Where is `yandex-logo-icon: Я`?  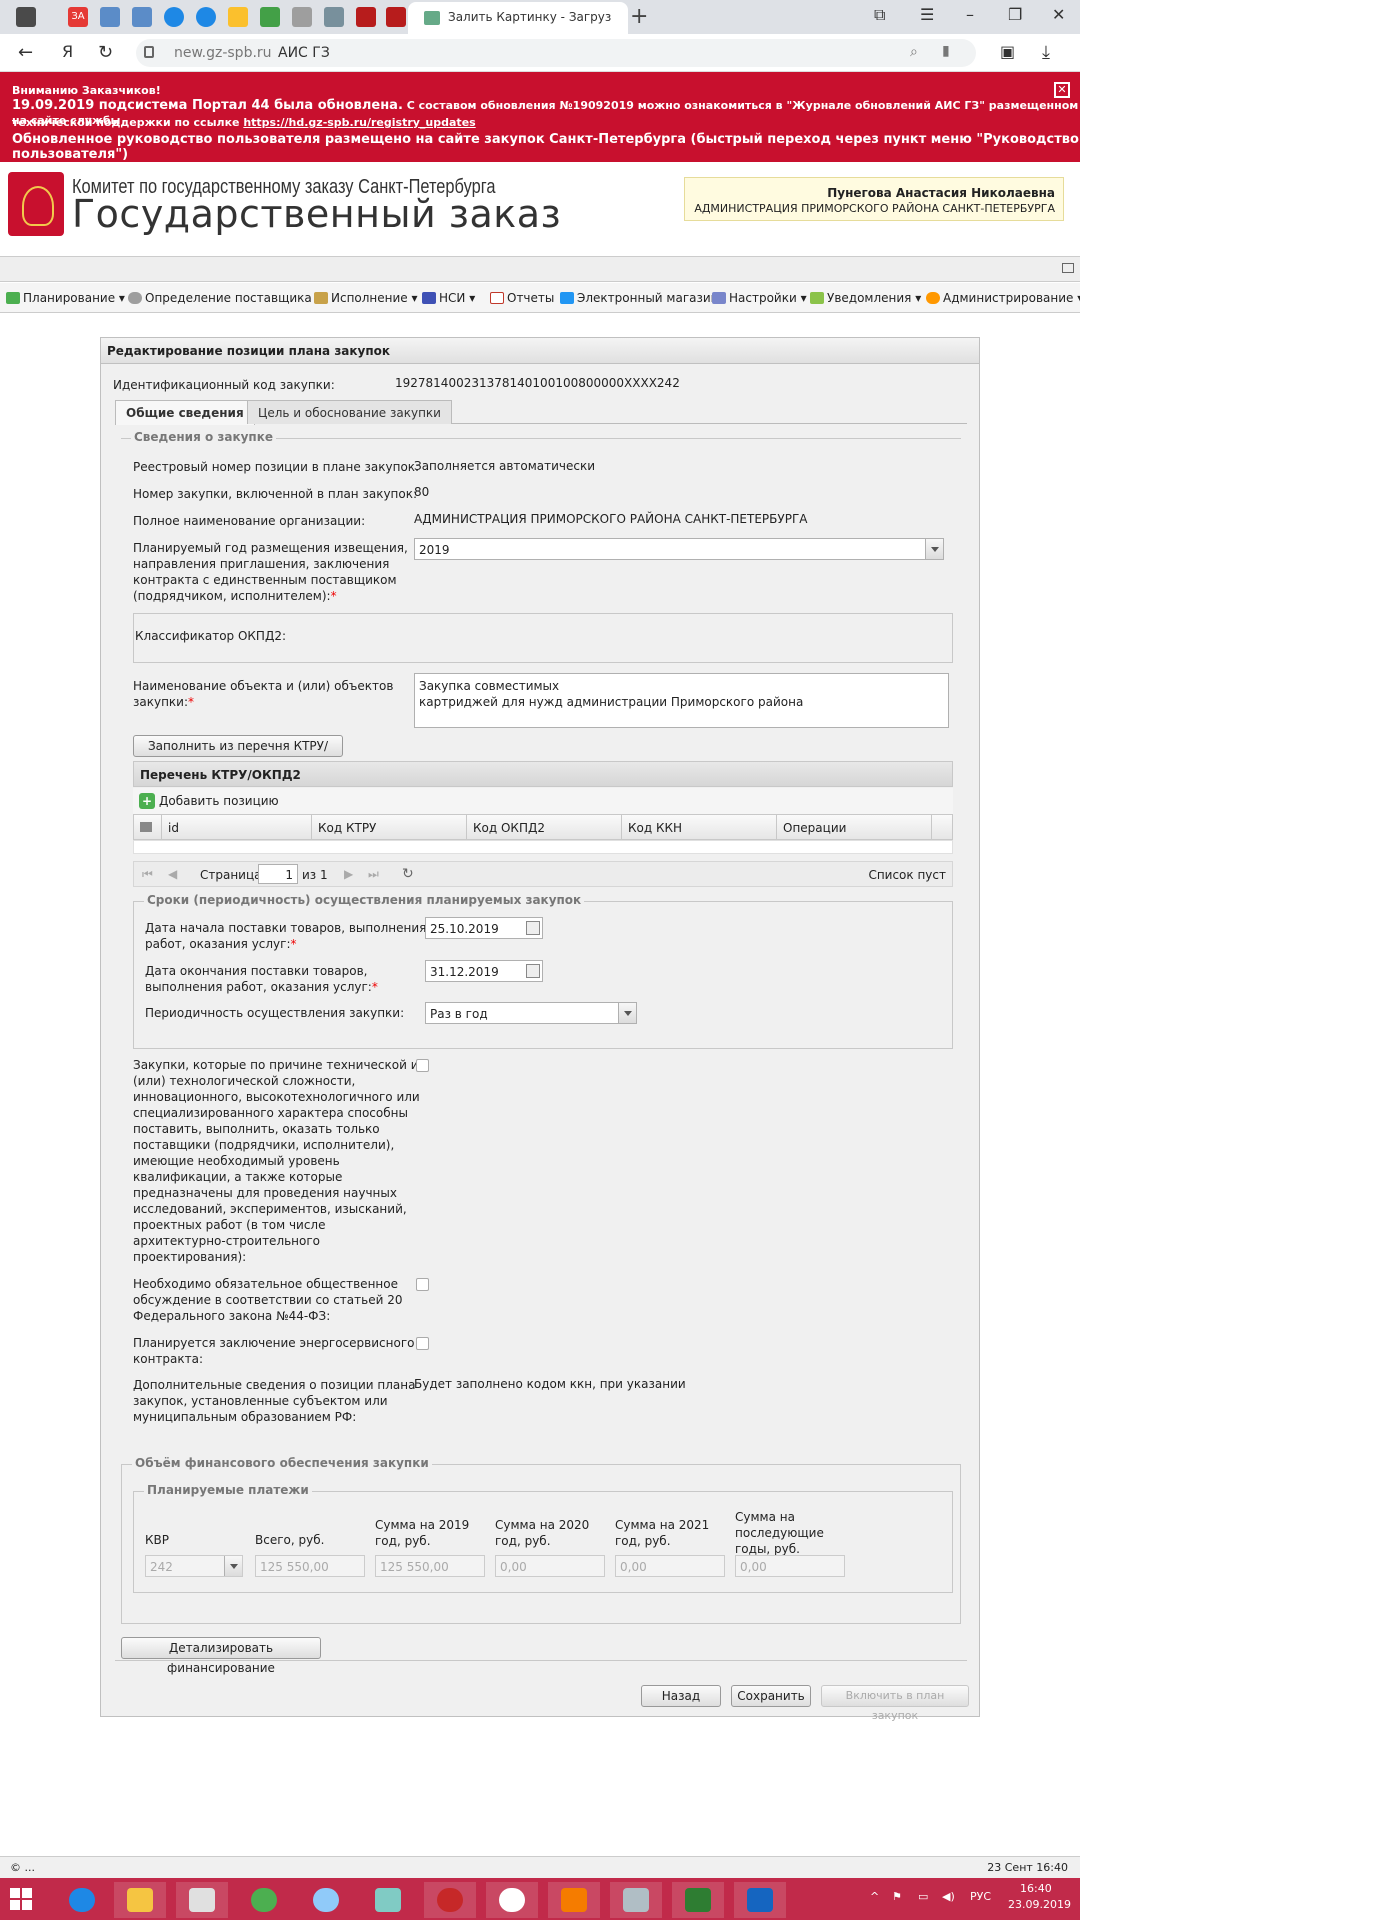
yandex-logo-icon: Я is located at coordinates (67, 51).